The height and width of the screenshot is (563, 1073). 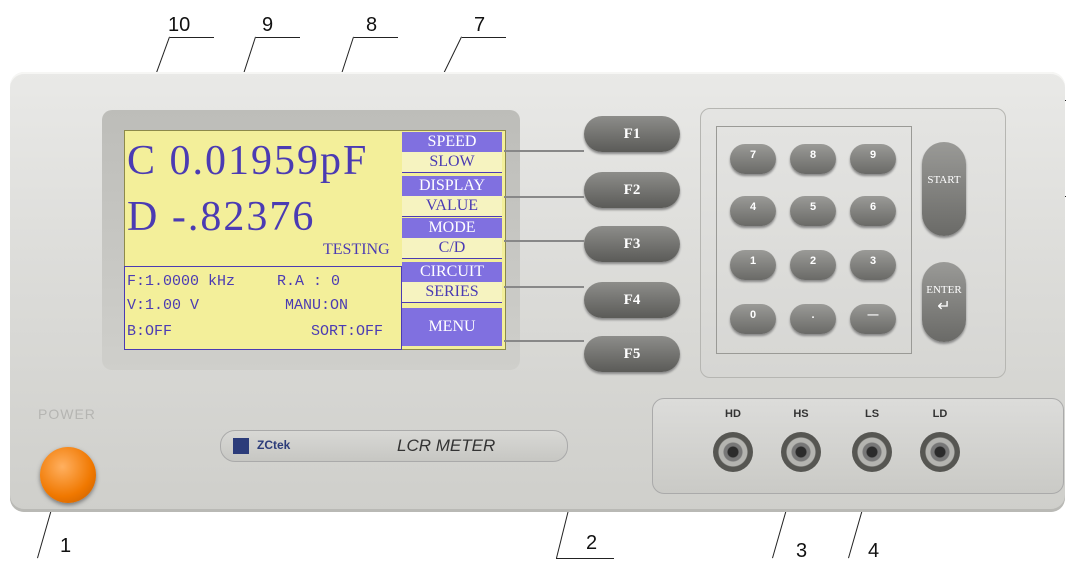 I want to click on callout-1: 1, so click(x=66, y=546).